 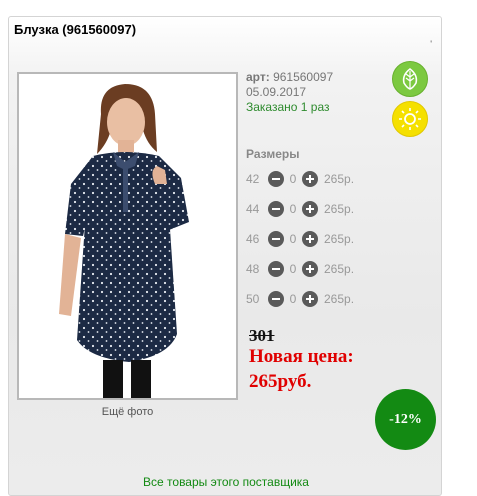 What do you see at coordinates (288, 107) in the screenshot?
I see `order-count: Заказано 1 раз` at bounding box center [288, 107].